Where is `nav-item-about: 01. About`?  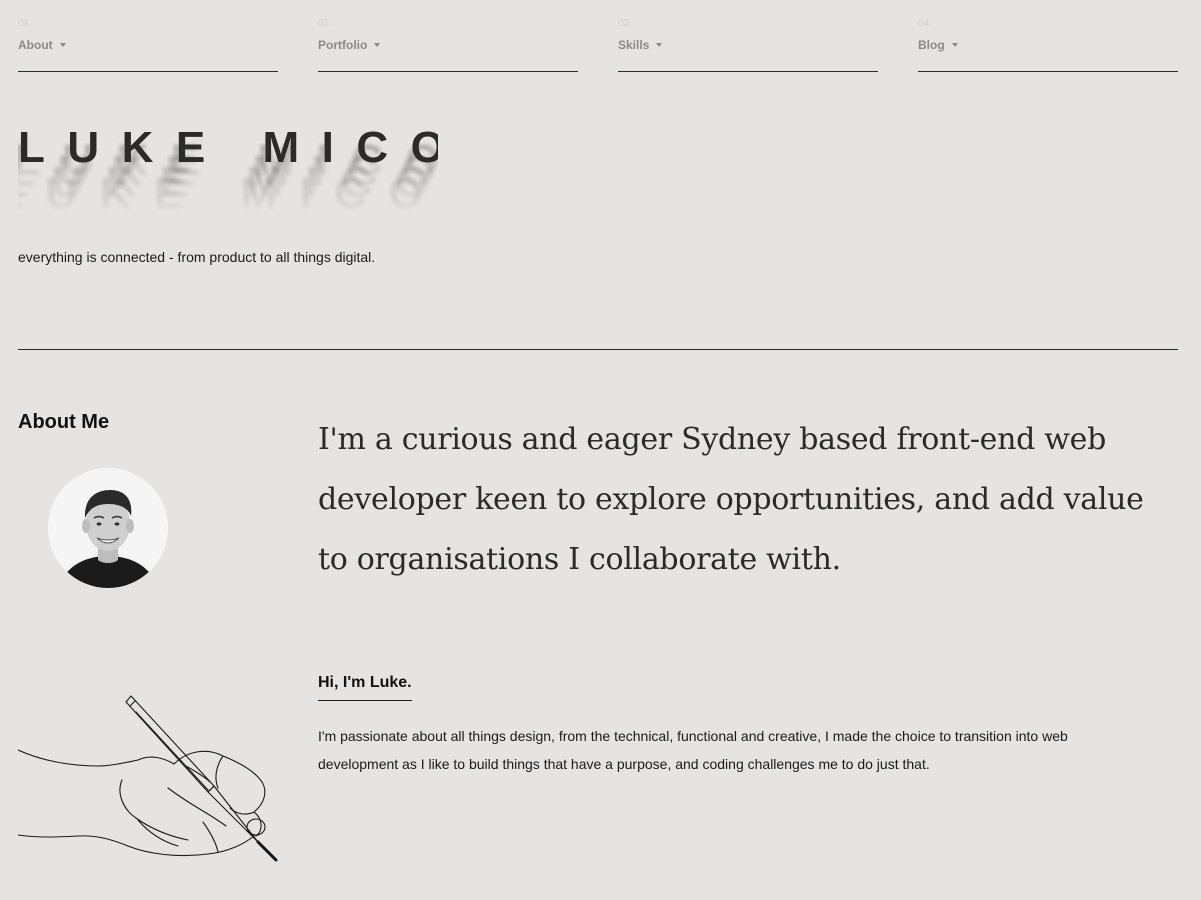
nav-item-about: 01. About is located at coordinates (148, 43).